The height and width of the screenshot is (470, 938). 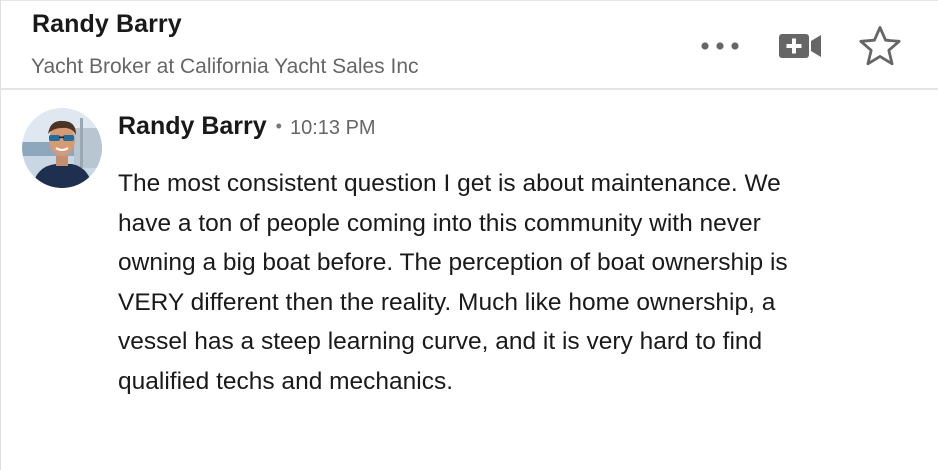 I want to click on message-sender: Randy Barry, so click(x=192, y=126).